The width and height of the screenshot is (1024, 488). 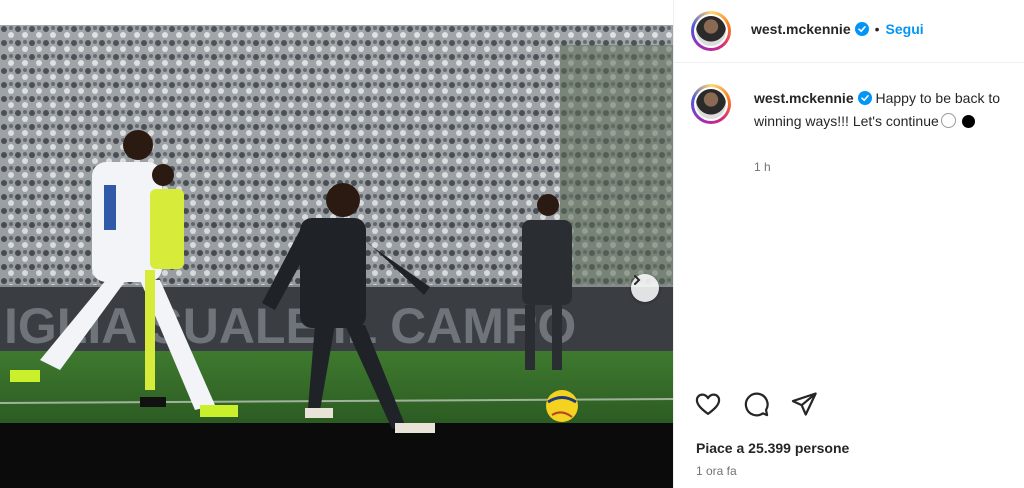 I want to click on white-circle-icon, so click(x=948, y=120).